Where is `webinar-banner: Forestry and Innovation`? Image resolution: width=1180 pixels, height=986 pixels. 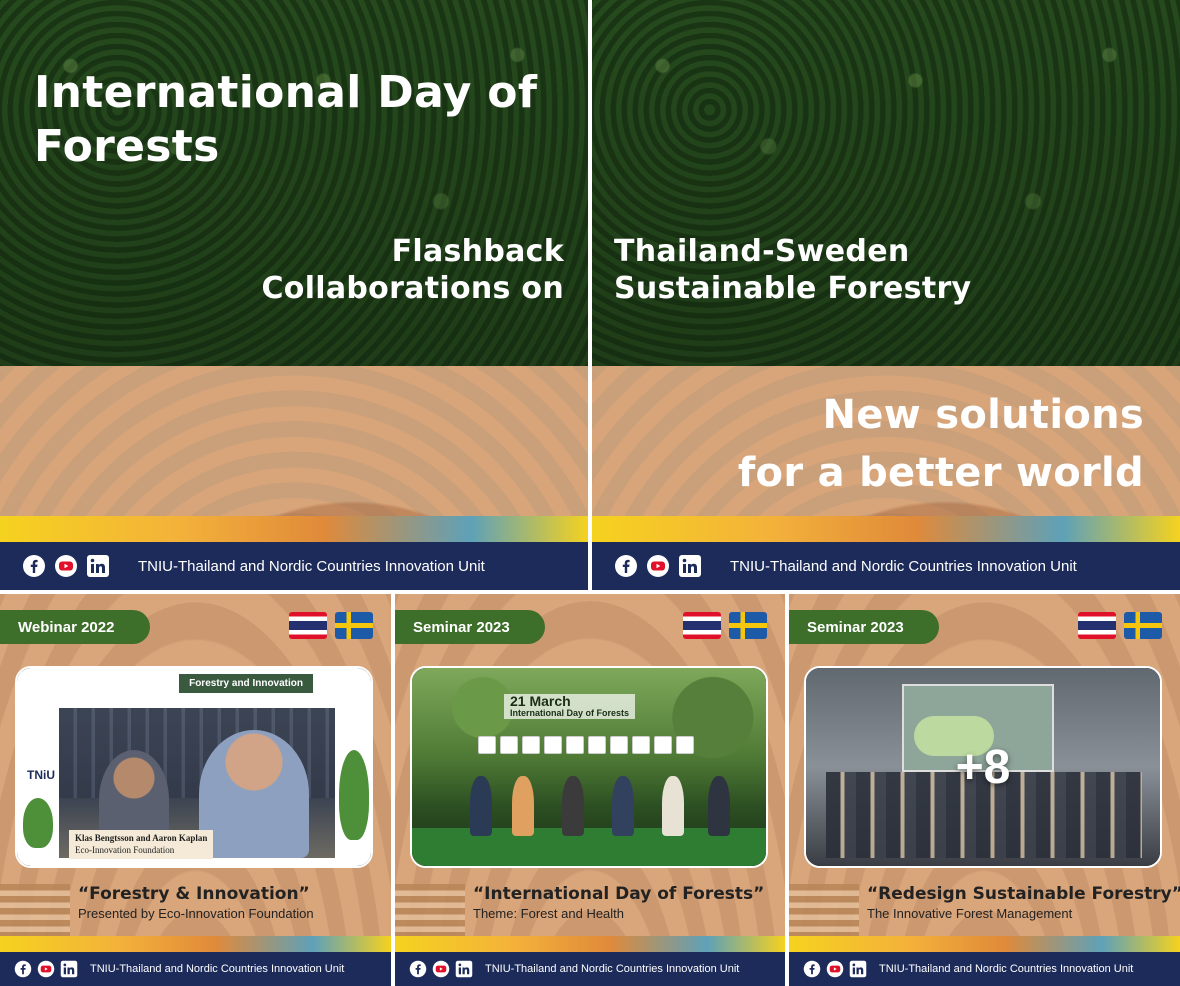
webinar-banner: Forestry and Innovation is located at coordinates (246, 683).